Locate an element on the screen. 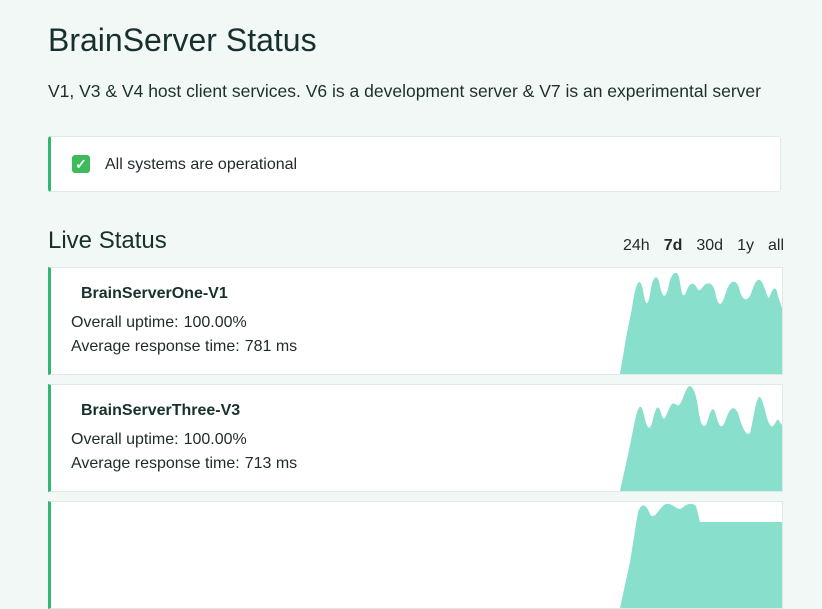 This screenshot has height=609, width=822. range-selector: 24h 7d 30d 1y all is located at coordinates (703, 246).